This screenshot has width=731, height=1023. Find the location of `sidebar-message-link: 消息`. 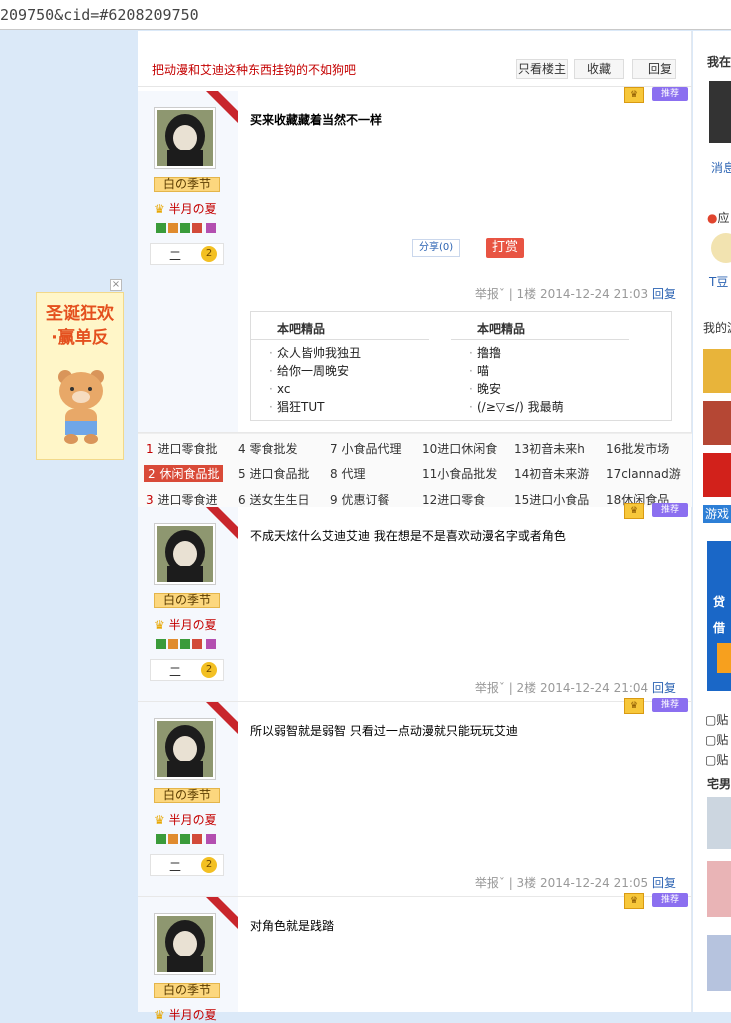

sidebar-message-link: 消息 is located at coordinates (721, 167).